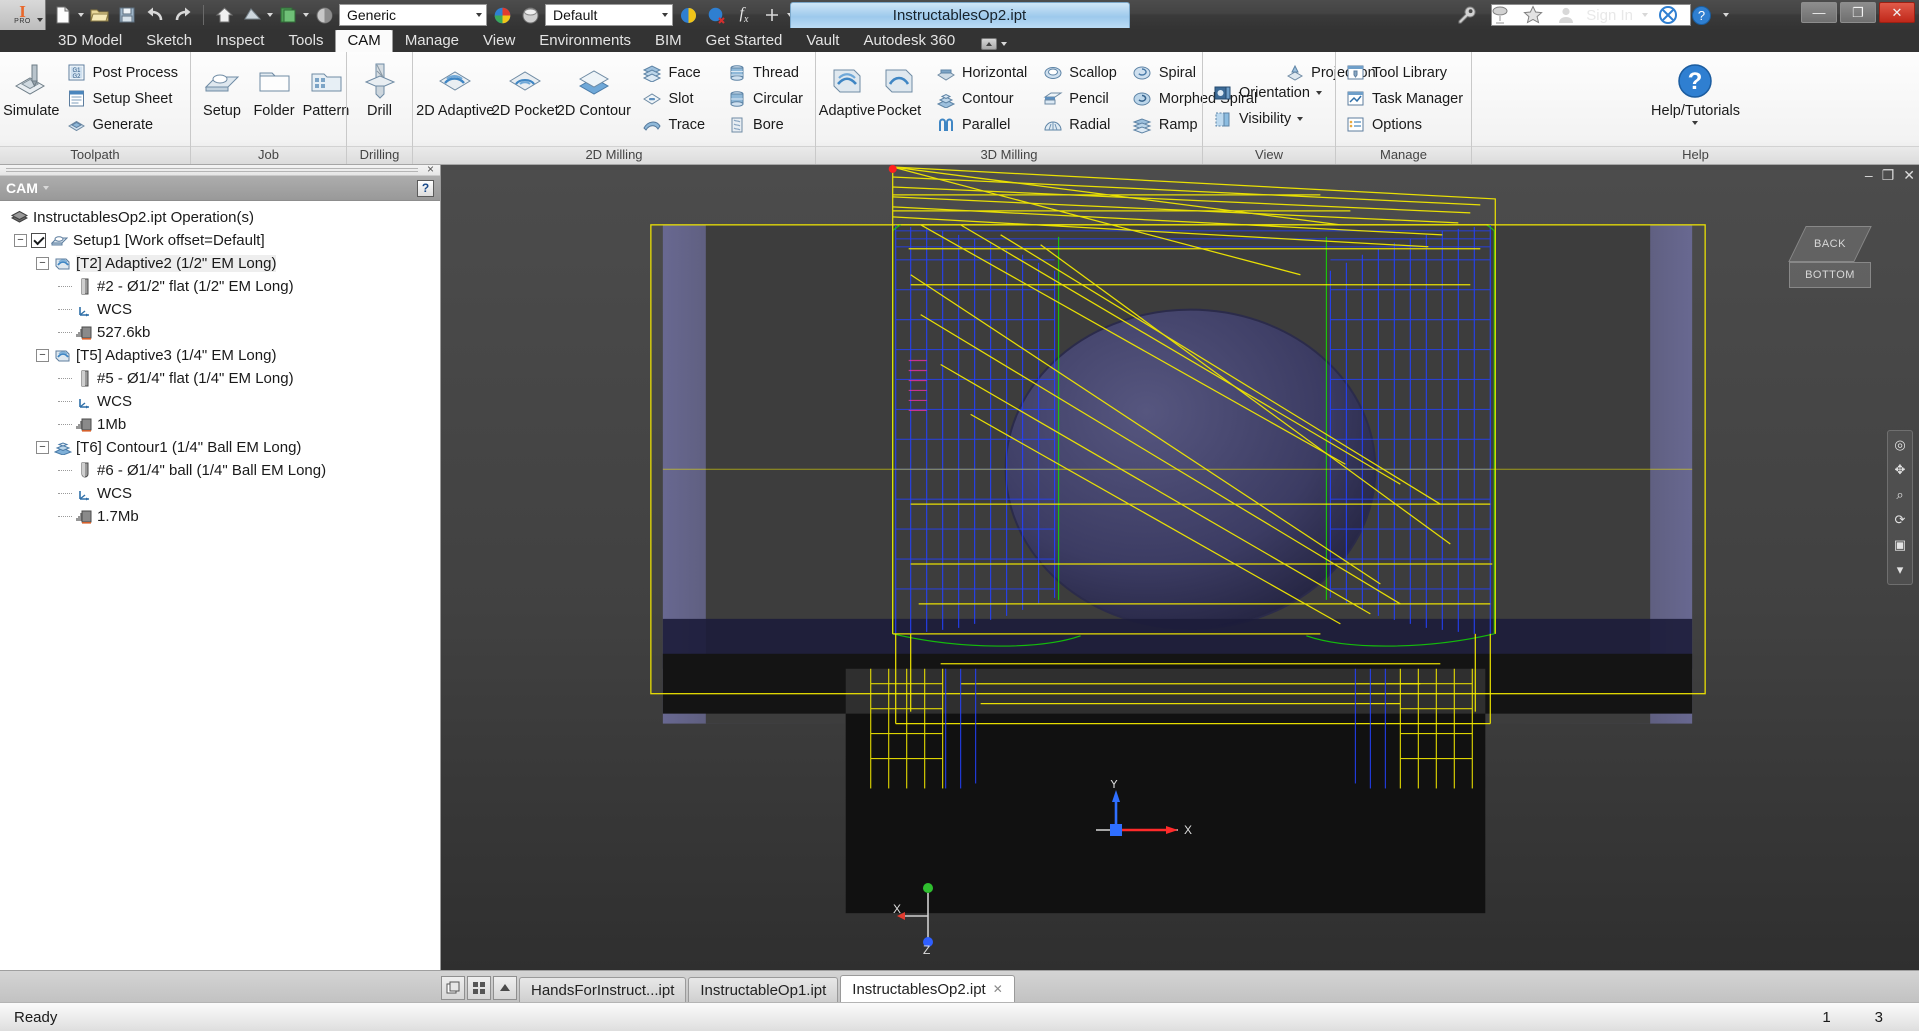 Image resolution: width=1919 pixels, height=1031 pixels. What do you see at coordinates (1609, 15) in the screenshot?
I see `sign-in-button: Sign In` at bounding box center [1609, 15].